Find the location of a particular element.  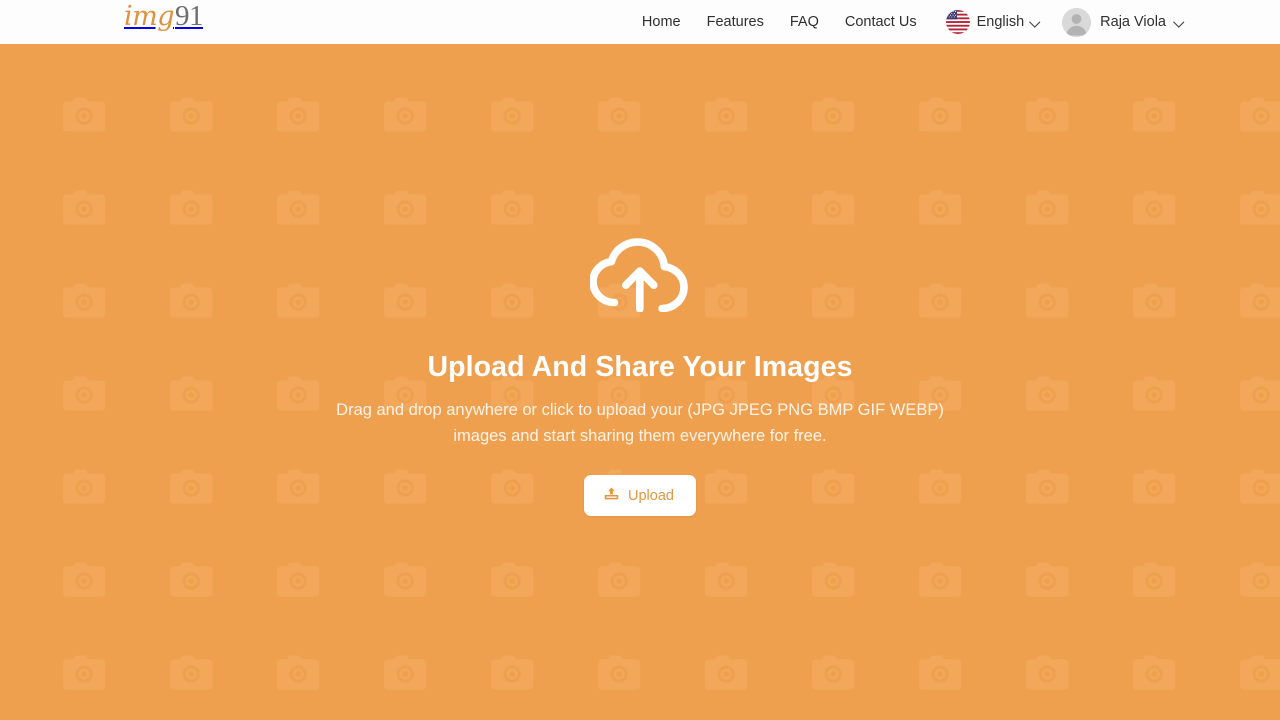

page-title: Upload And Share Your Images is located at coordinates (640, 366).